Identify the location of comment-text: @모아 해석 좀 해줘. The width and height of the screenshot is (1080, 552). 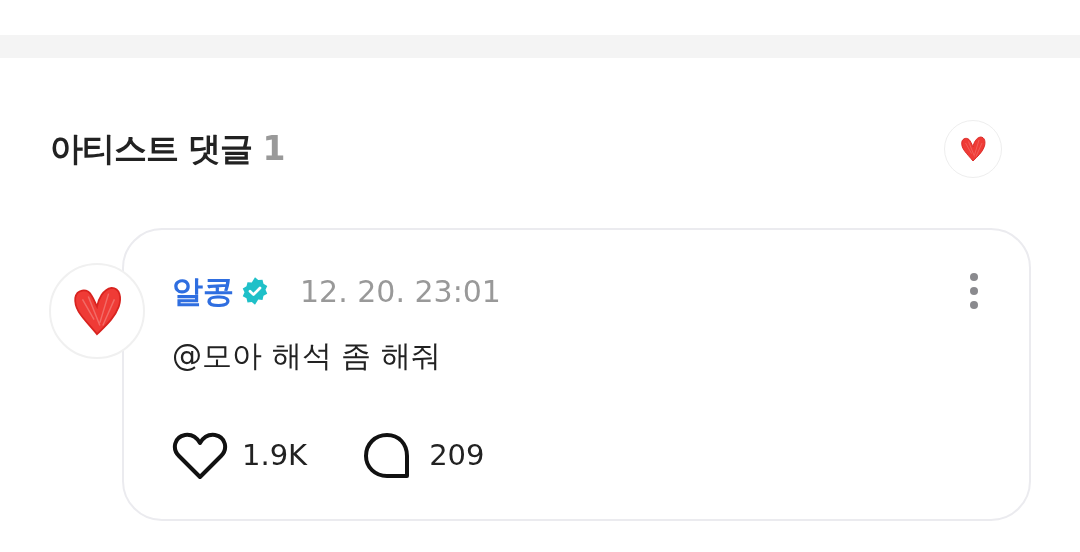
(307, 355).